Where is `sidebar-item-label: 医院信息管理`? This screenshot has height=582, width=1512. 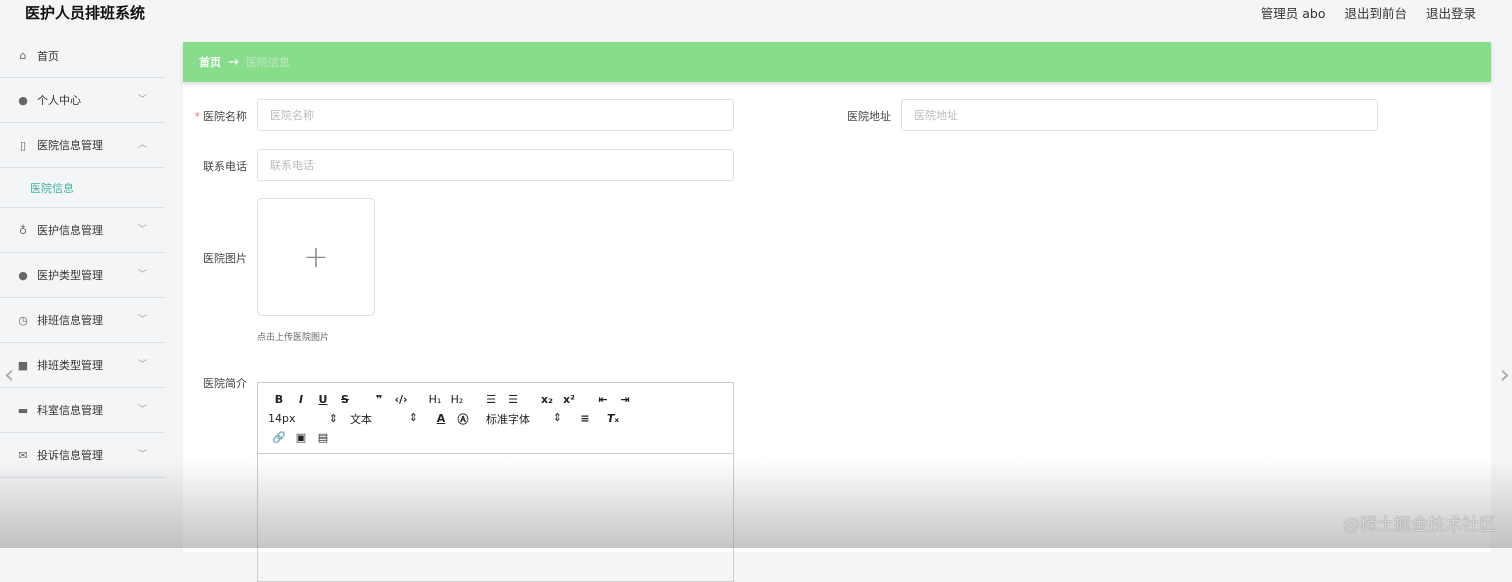
sidebar-item-label: 医院信息管理 is located at coordinates (70, 145).